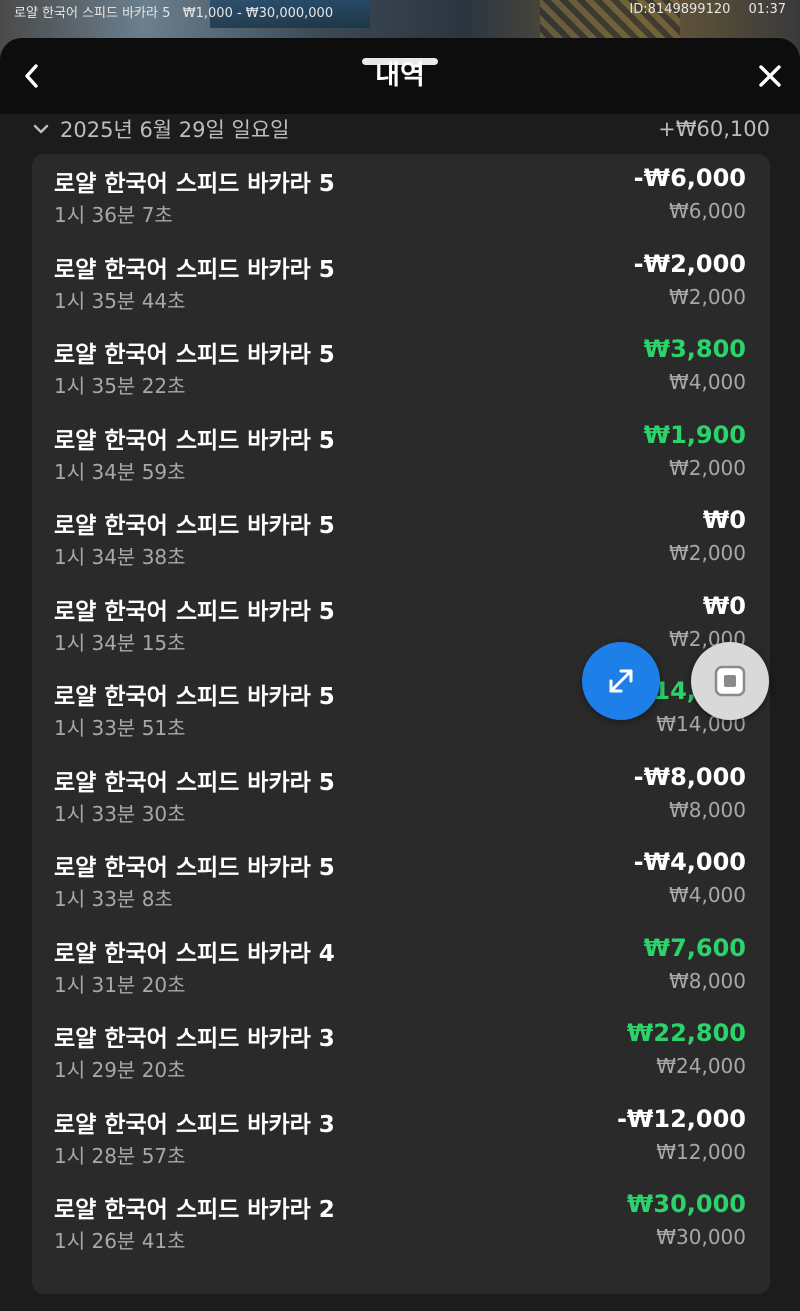 The height and width of the screenshot is (1311, 800). Describe the element at coordinates (120, 557) in the screenshot. I see `row-time: 1시 34분 38초` at that location.